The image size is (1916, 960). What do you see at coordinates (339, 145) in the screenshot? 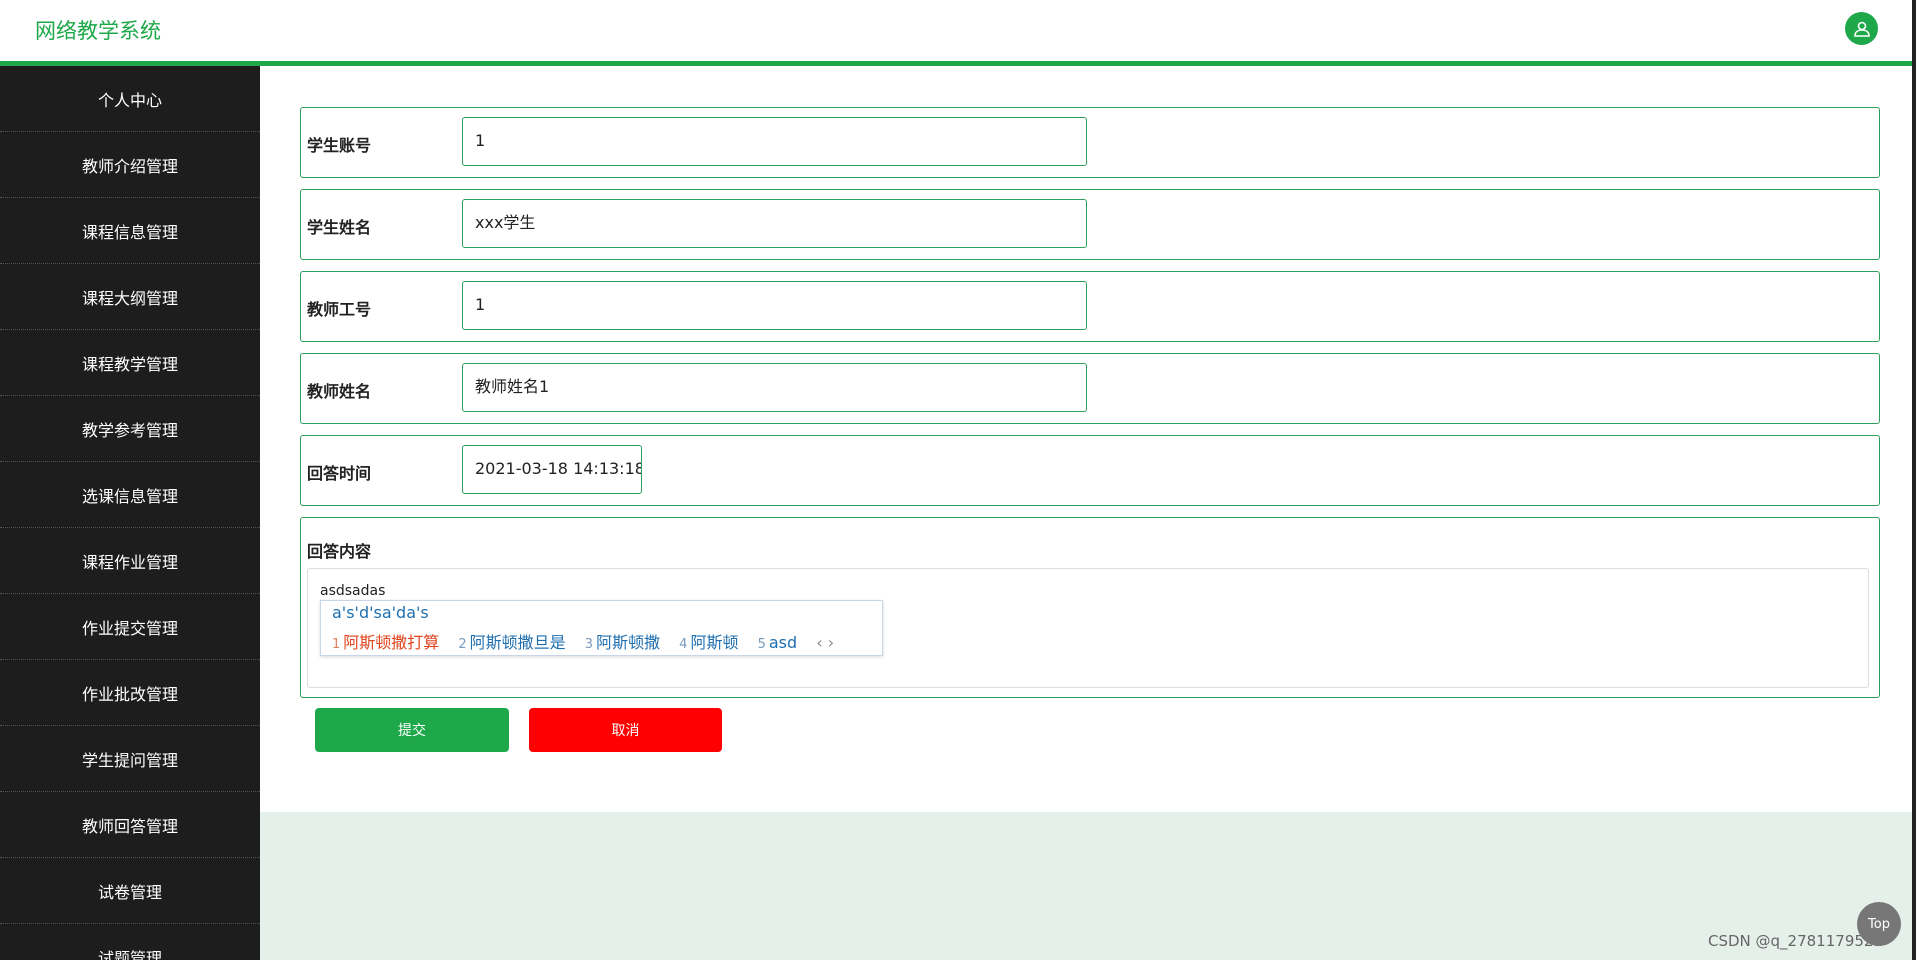
I see `field-label: 学生账号` at bounding box center [339, 145].